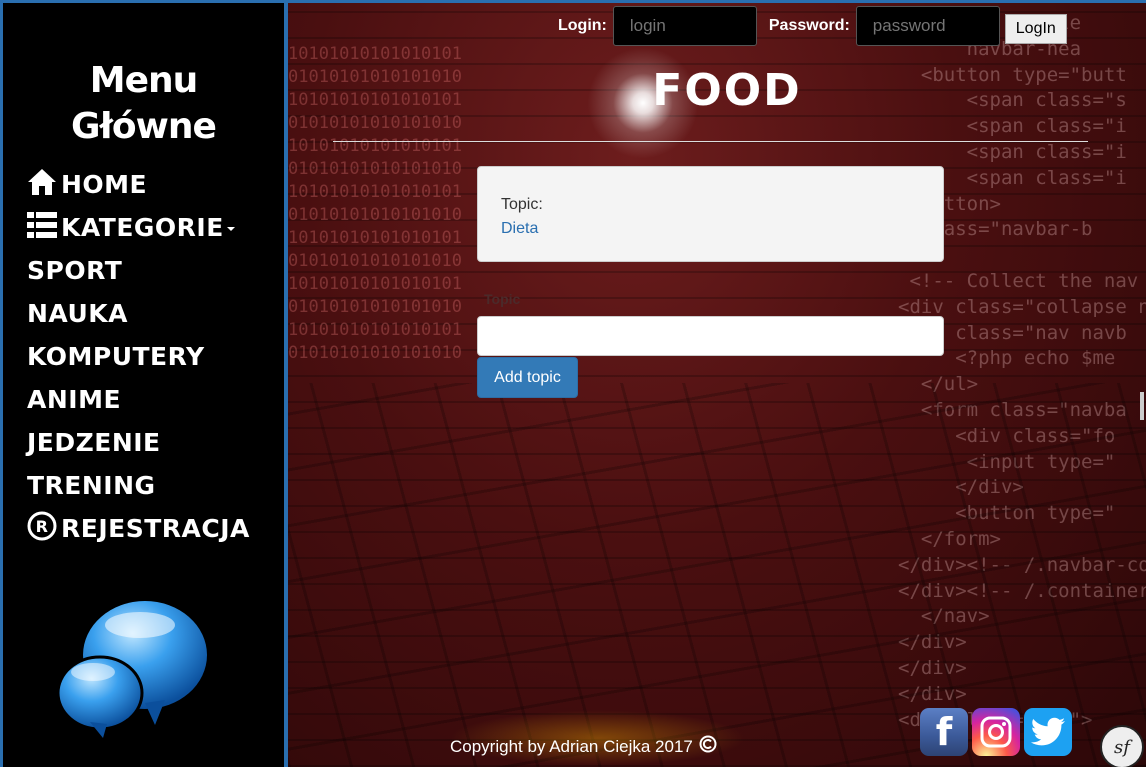 The width and height of the screenshot is (1146, 767). What do you see at coordinates (571, 746) in the screenshot?
I see `copyright-text: Copyright by Adrian Ciejka 2017` at bounding box center [571, 746].